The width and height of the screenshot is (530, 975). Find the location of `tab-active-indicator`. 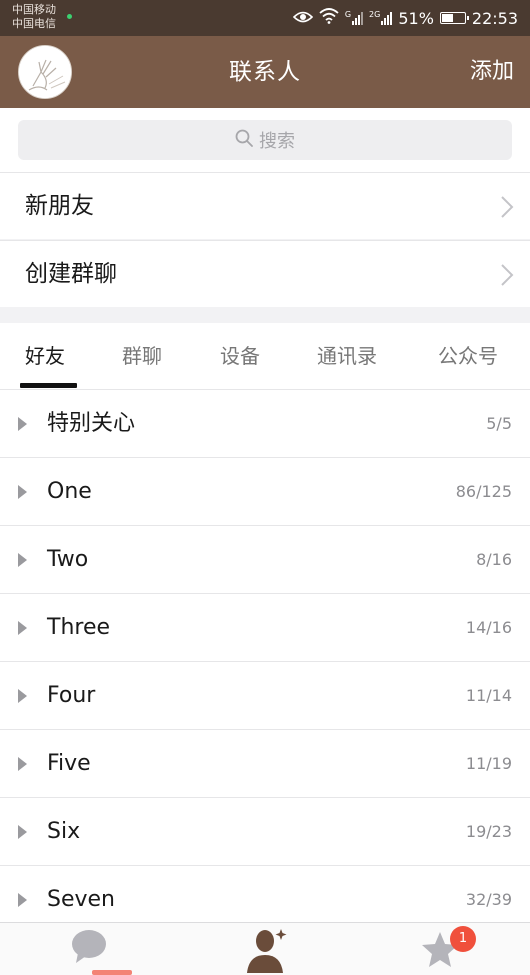

tab-active-indicator is located at coordinates (48, 385).